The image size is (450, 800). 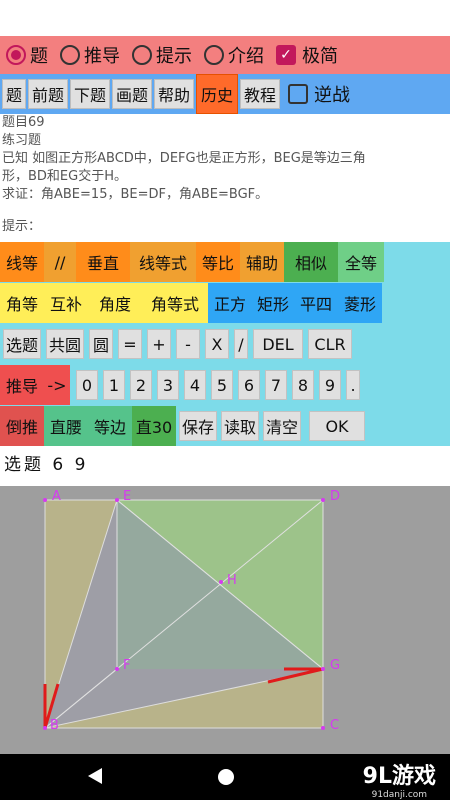 I want to click on key-equals: =, so click(x=130, y=344).